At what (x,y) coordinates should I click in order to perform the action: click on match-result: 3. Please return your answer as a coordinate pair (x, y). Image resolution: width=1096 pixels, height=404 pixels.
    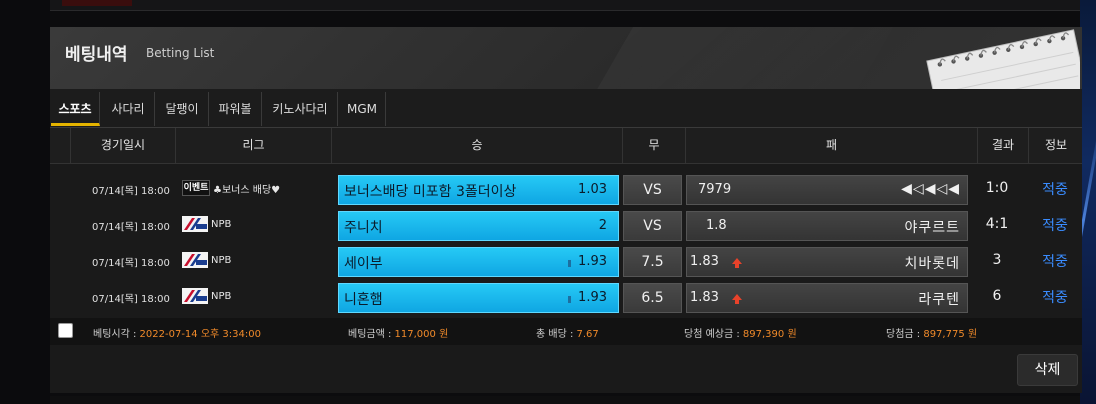
    Looking at the image, I should click on (997, 260).